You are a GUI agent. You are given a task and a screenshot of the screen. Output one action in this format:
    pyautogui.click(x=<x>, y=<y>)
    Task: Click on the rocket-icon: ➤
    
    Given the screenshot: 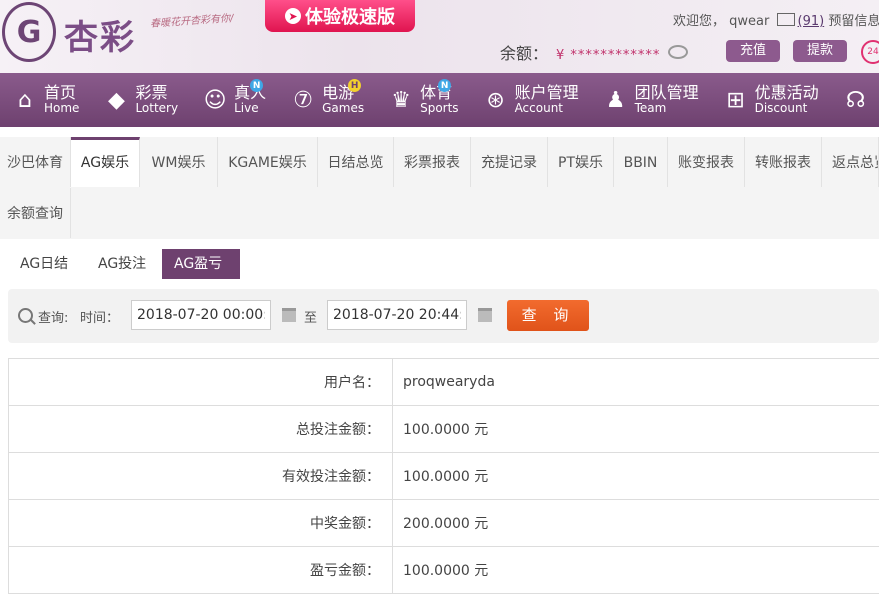 What is the action you would take?
    pyautogui.click(x=293, y=16)
    